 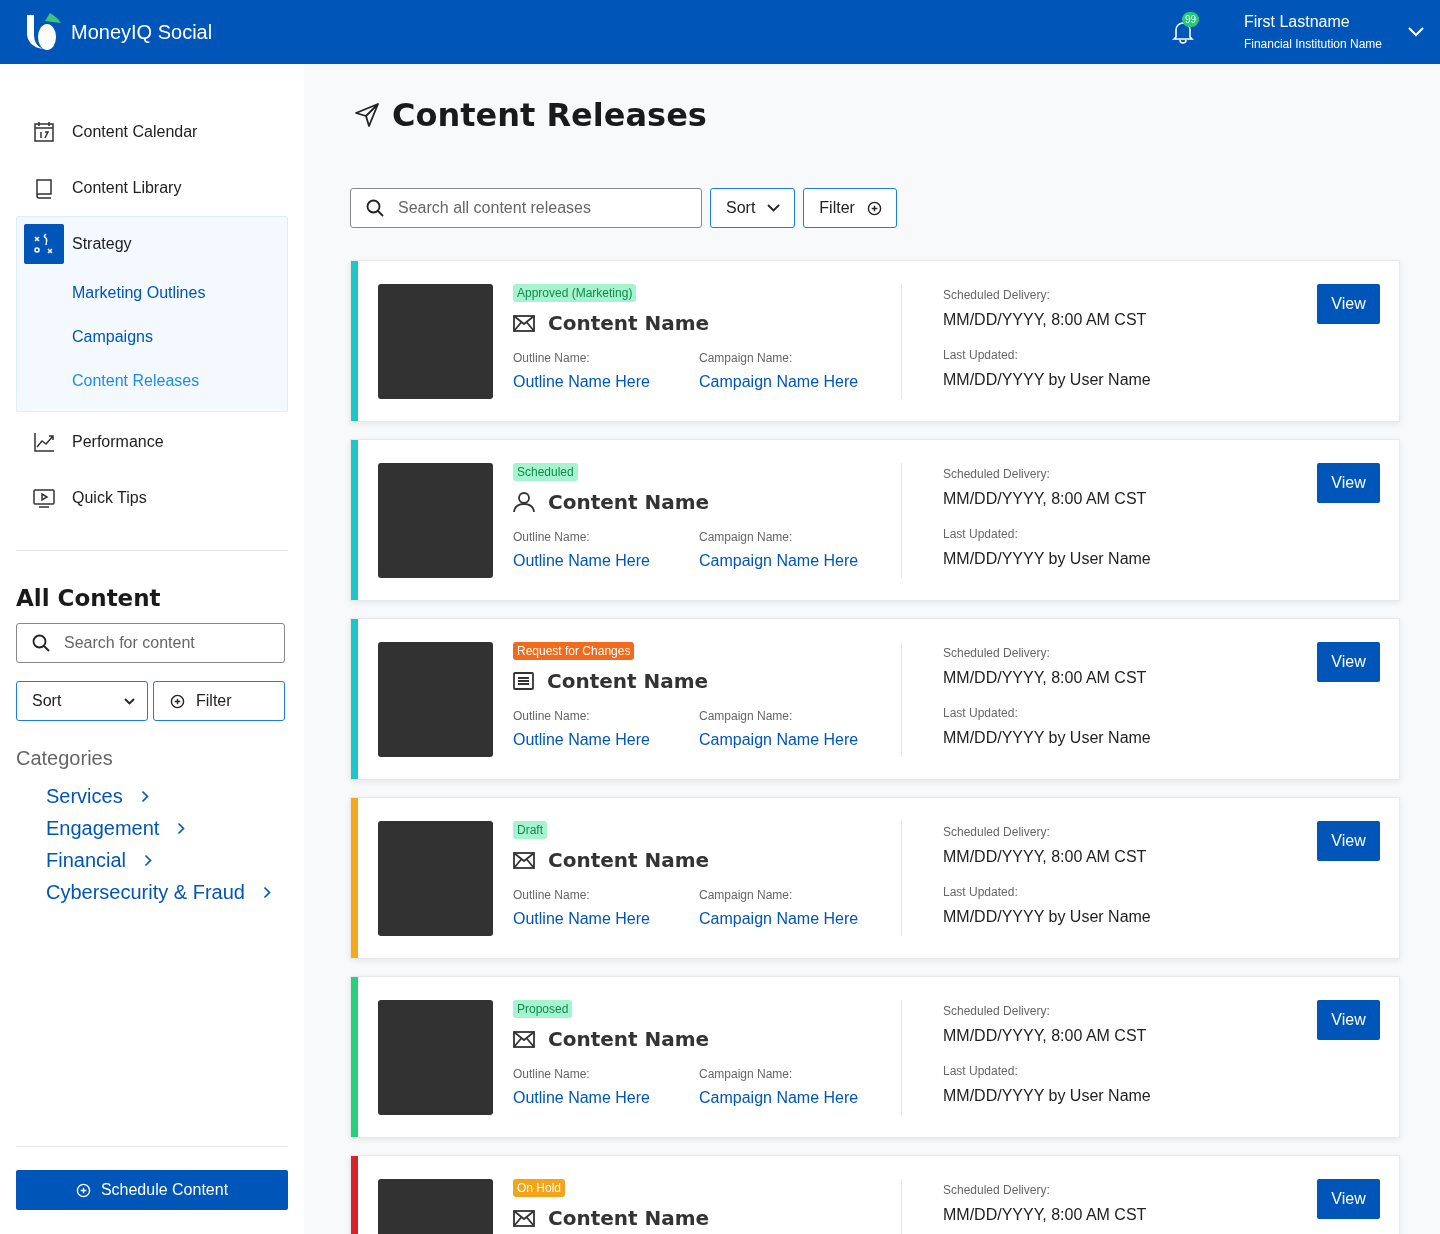 I want to click on category-link: Cybersecurity & Fraud, so click(x=167, y=892).